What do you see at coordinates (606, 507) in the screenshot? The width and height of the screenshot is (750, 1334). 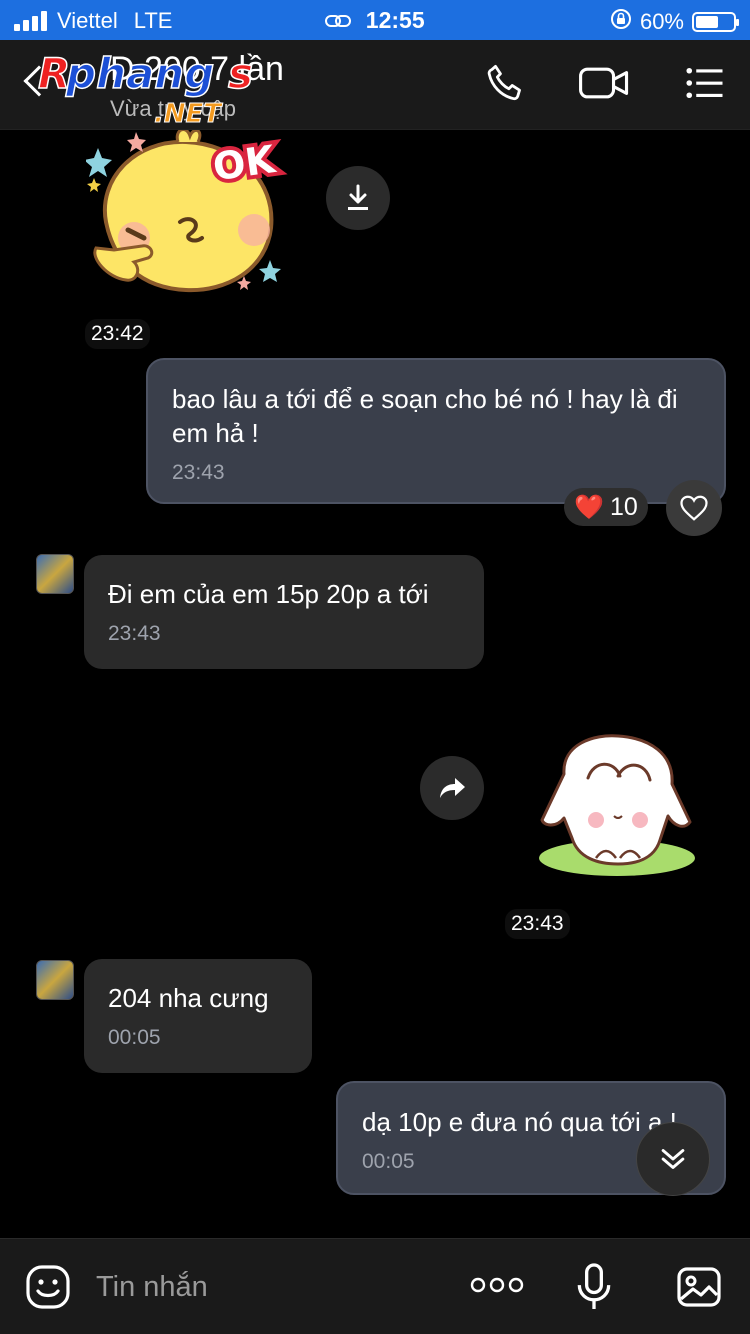 I see `reaction-badge: ❤️ 10` at bounding box center [606, 507].